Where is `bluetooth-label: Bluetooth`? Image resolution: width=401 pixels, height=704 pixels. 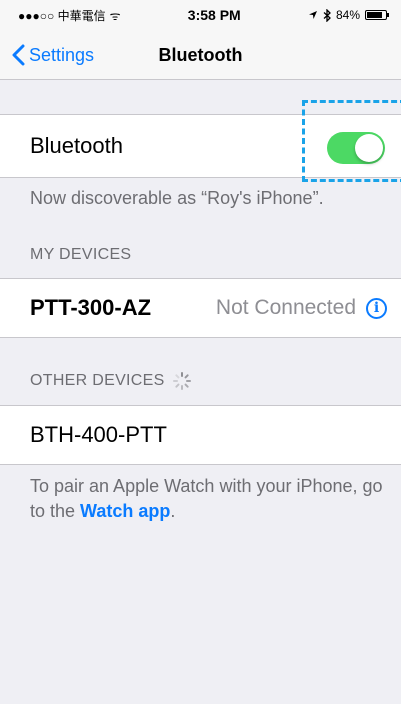 bluetooth-label: Bluetooth is located at coordinates (76, 145).